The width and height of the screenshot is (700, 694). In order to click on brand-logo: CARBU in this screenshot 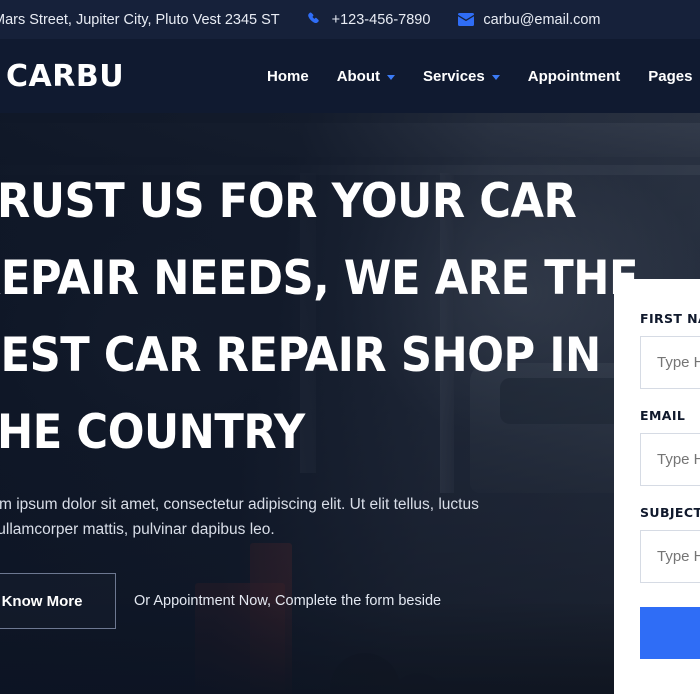, I will do `click(62, 76)`.